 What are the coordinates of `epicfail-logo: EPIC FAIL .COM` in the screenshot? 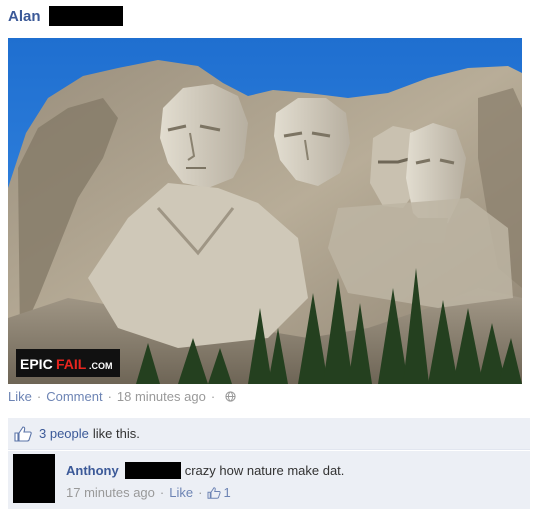 It's located at (68, 363).